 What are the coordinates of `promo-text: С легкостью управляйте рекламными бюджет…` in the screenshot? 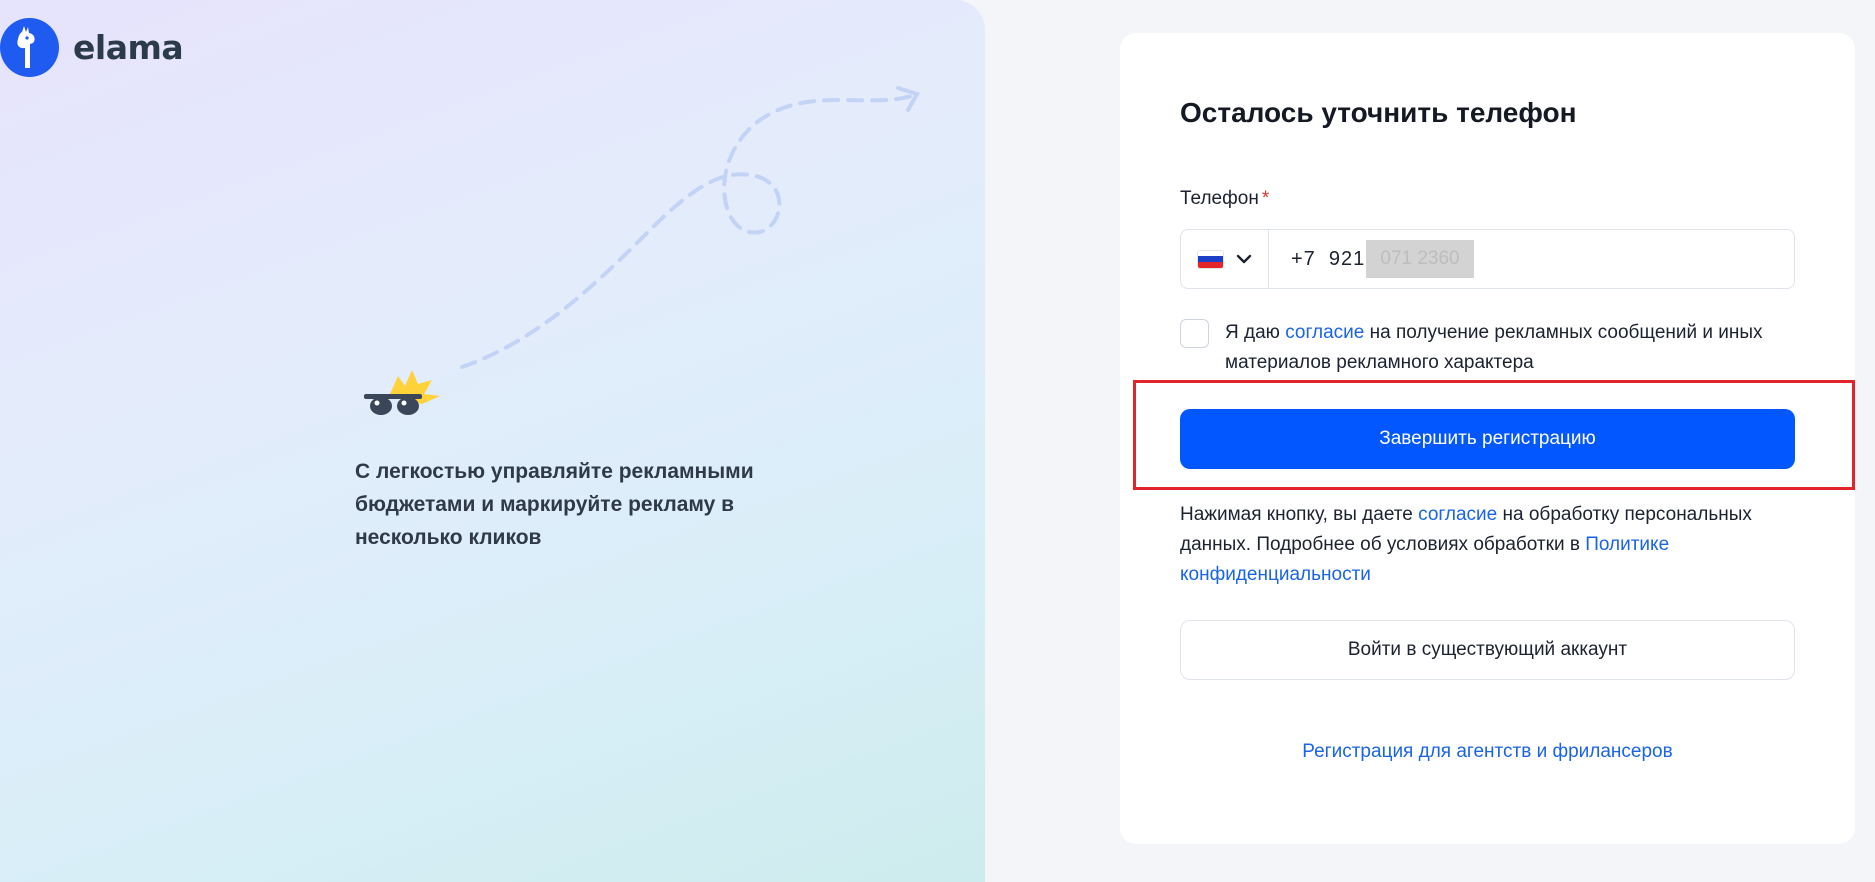 It's located at (554, 504).